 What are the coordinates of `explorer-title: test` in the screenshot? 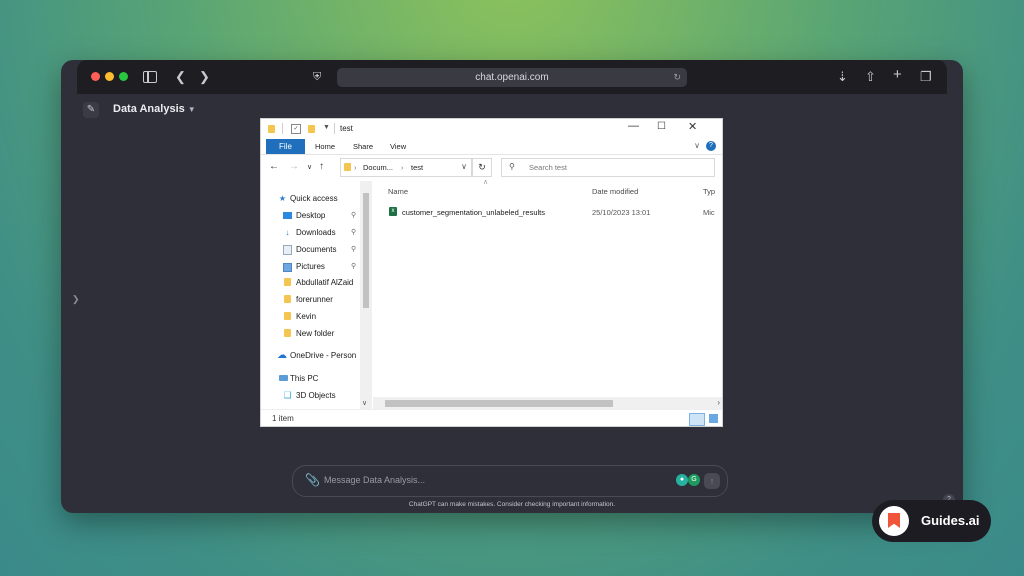 It's located at (346, 128).